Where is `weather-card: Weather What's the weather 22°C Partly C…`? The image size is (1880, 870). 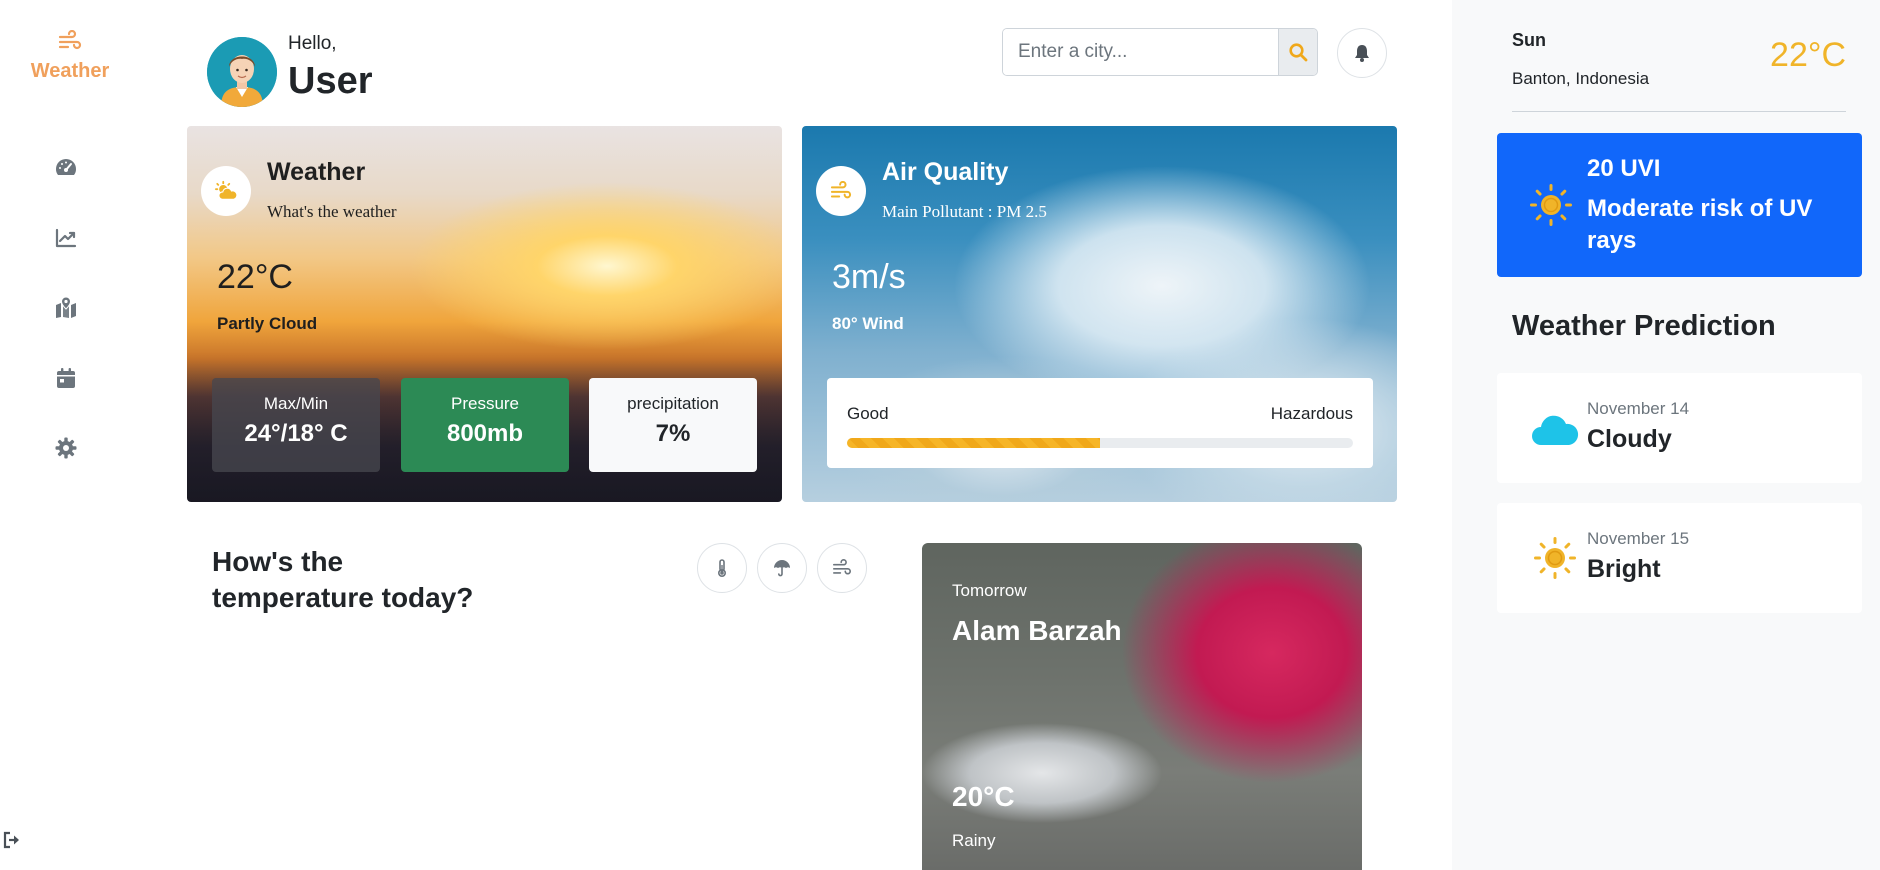
weather-card: Weather What's the weather 22°C Partly C… is located at coordinates (484, 314).